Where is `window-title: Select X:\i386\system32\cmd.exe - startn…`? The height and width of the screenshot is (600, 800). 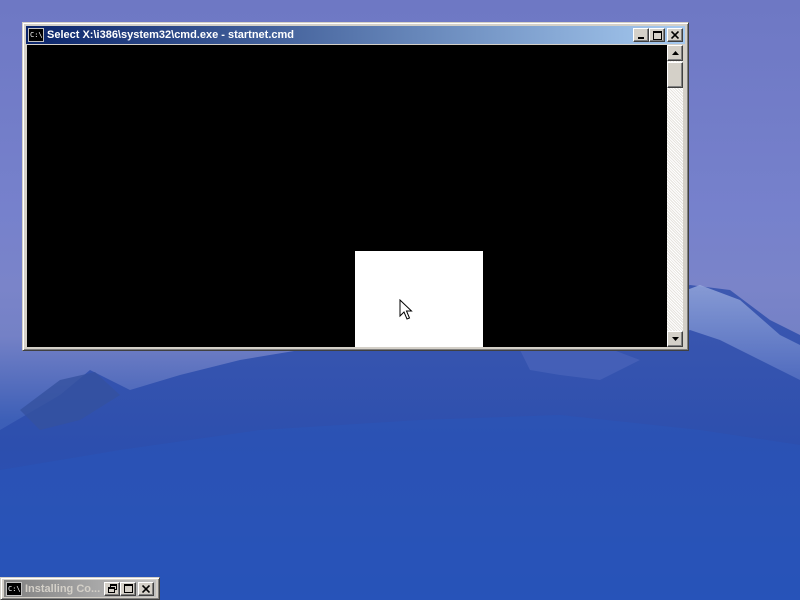
window-title: Select X:\i386\system32\cmd.exe - startn… is located at coordinates (171, 35).